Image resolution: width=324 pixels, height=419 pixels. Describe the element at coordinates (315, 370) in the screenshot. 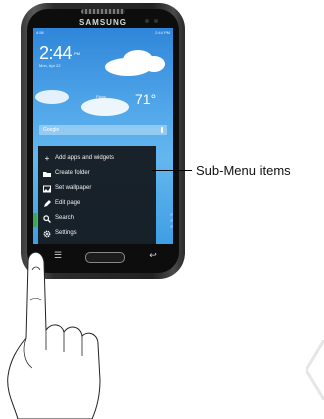

I see `page-corner-mark` at that location.